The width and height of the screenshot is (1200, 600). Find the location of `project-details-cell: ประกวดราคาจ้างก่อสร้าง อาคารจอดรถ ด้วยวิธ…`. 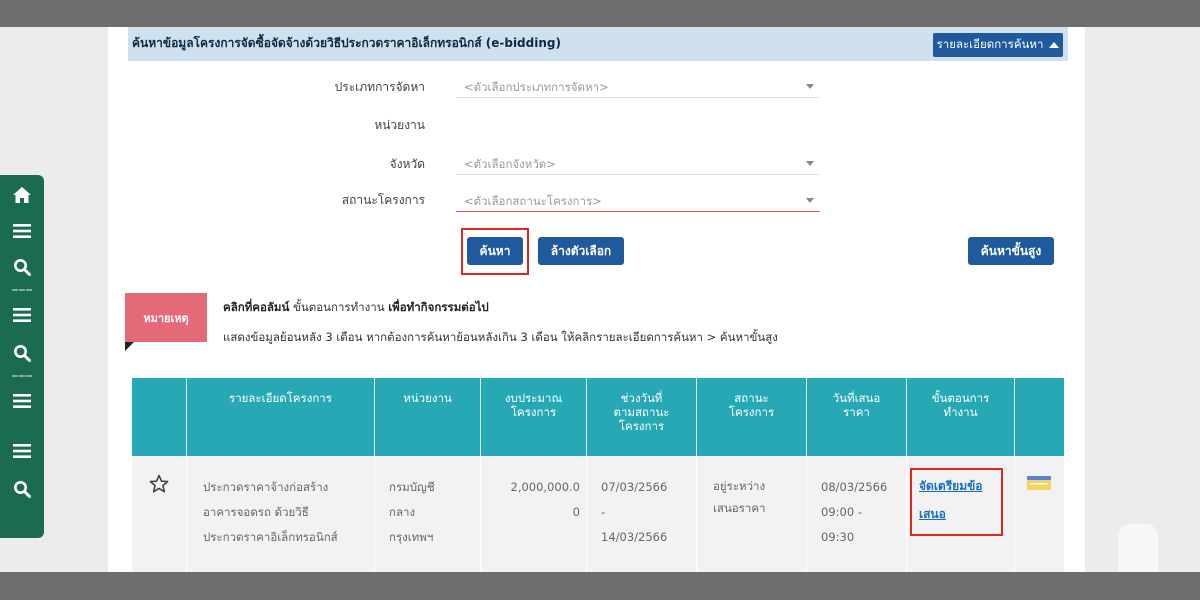

project-details-cell: ประกวดราคาจ้างก่อสร้าง อาคารจอดรถ ด้วยวิธ… is located at coordinates (280, 514).